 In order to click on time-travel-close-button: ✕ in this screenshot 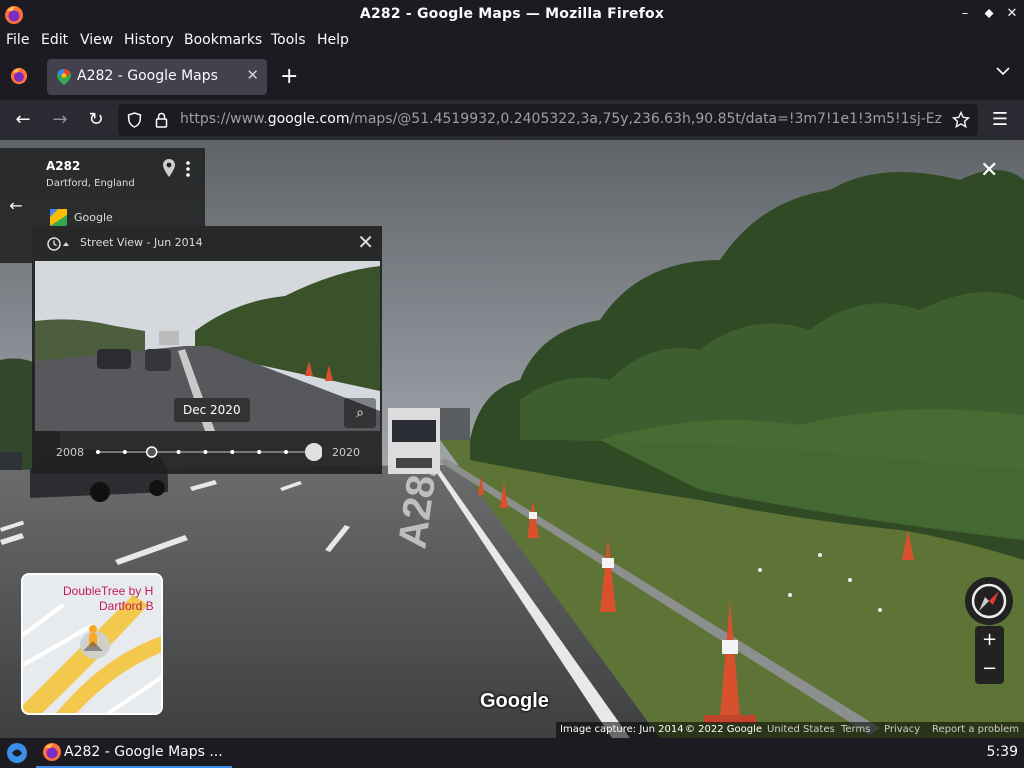, I will do `click(365, 242)`.